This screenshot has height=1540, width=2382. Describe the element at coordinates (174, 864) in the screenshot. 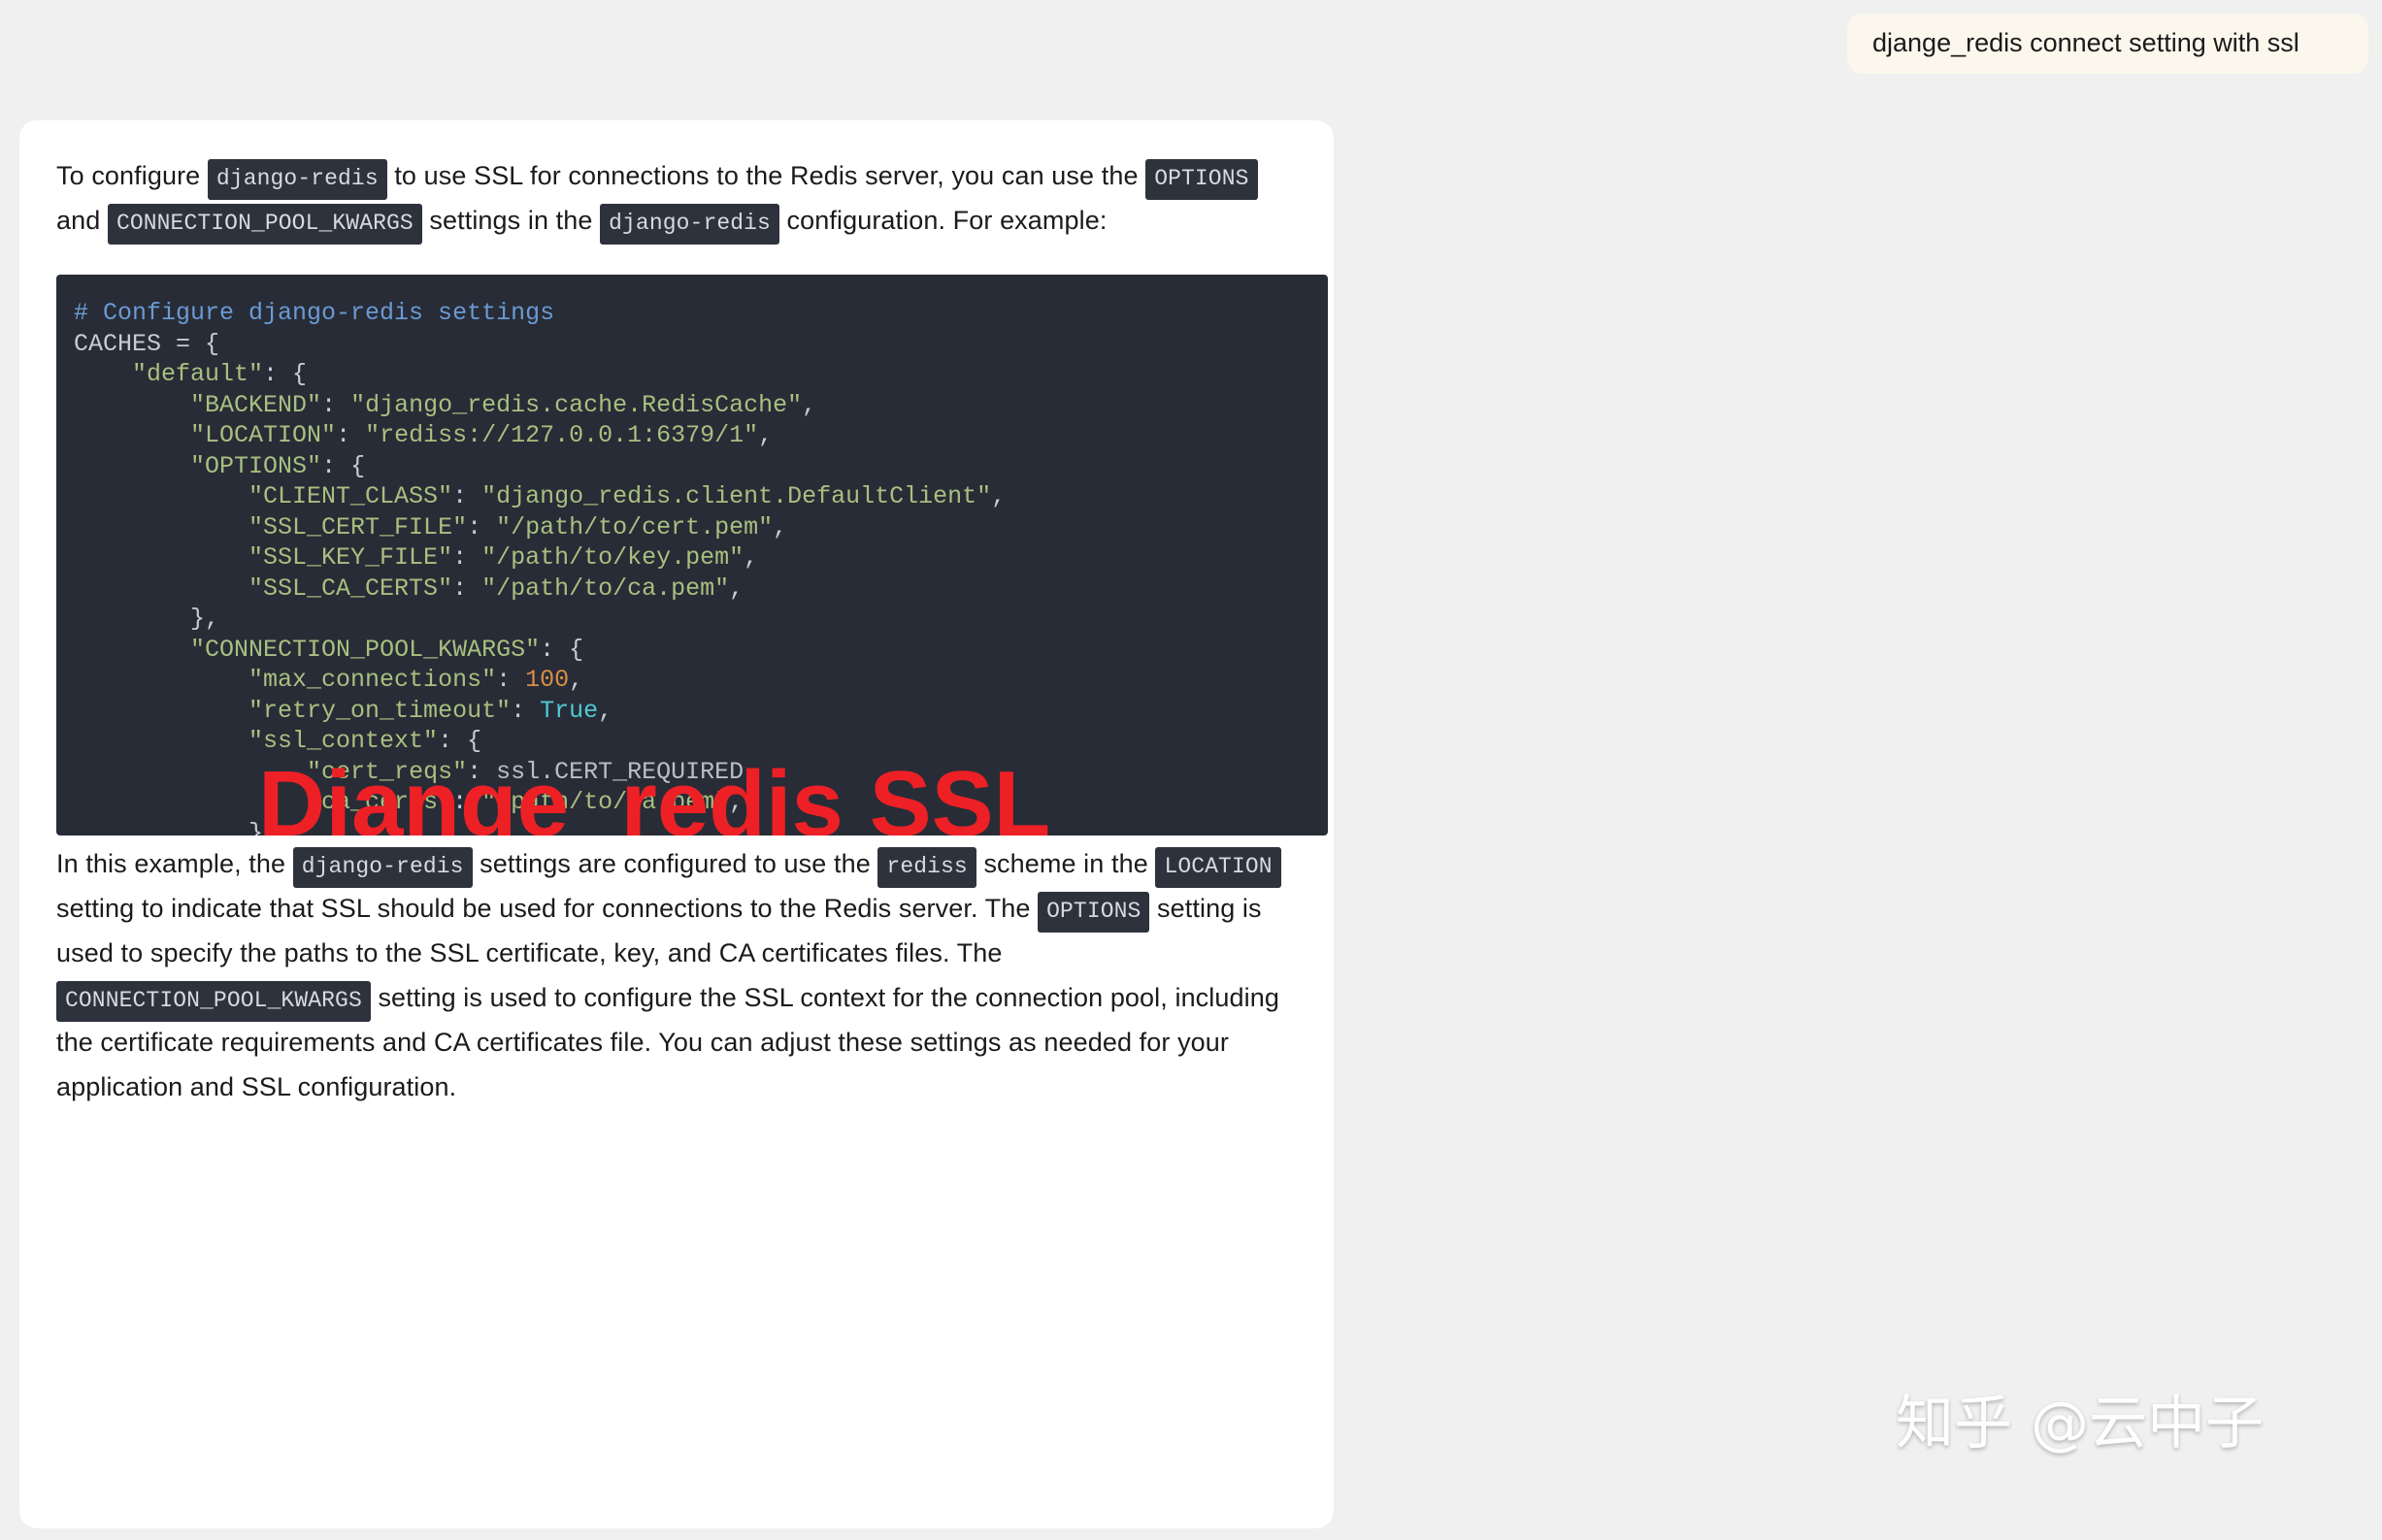

I see `outro-text-1: In this example, the` at that location.